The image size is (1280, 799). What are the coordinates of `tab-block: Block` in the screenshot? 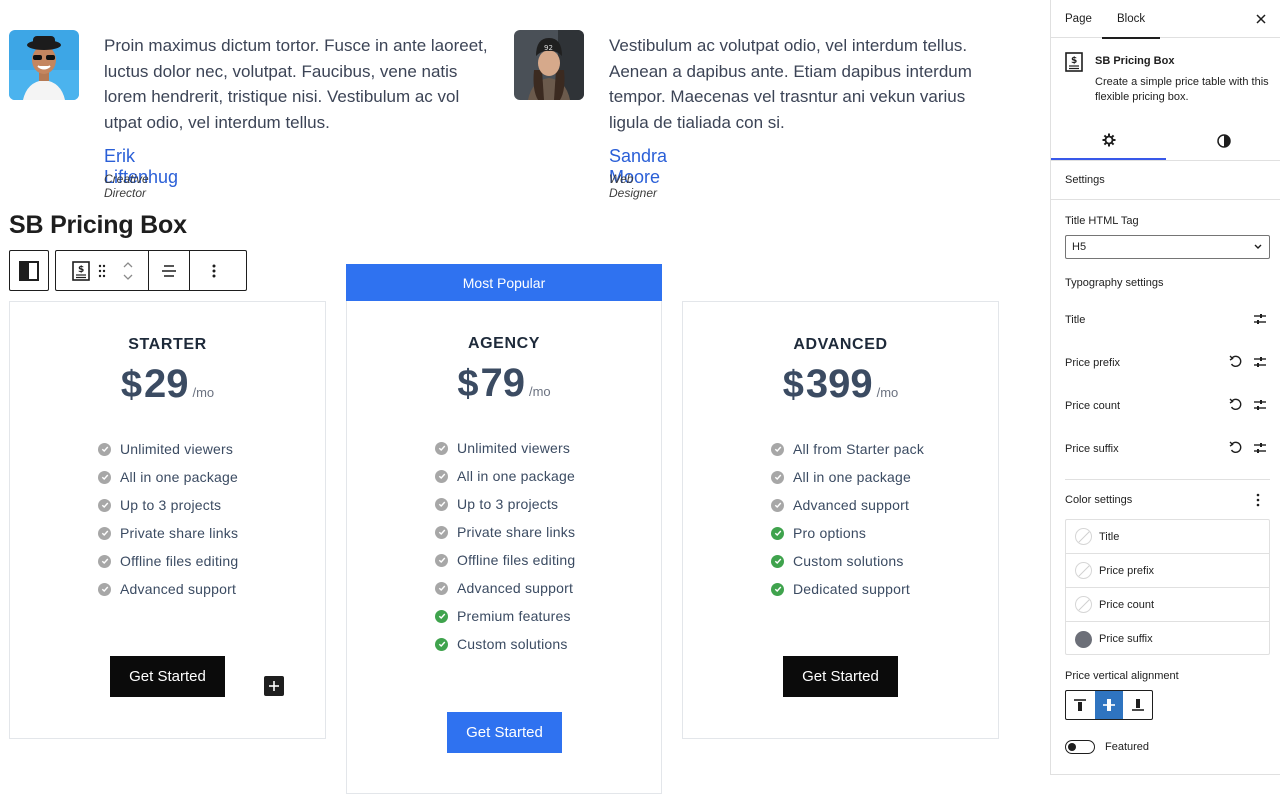 It's located at (1131, 19).